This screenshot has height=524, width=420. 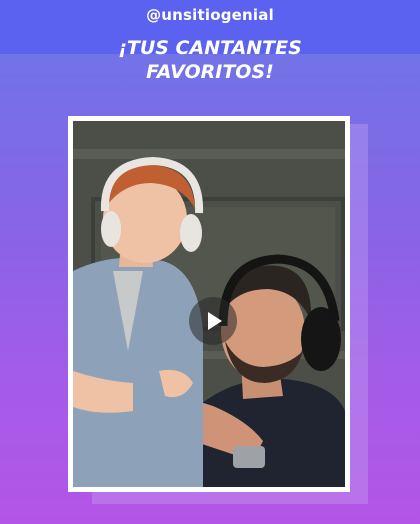 What do you see at coordinates (210, 48) in the screenshot?
I see `headline-line-1: ¡TUS CANTANTES` at bounding box center [210, 48].